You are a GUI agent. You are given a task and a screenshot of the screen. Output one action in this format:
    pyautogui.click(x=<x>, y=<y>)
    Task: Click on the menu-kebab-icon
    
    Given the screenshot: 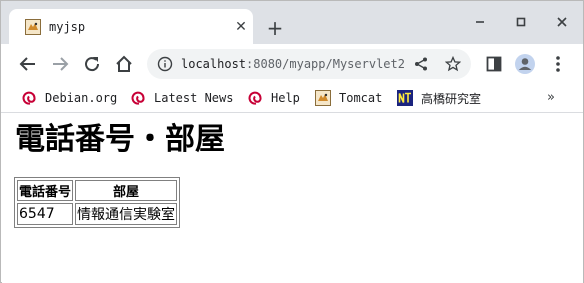 What is the action you would take?
    pyautogui.click(x=558, y=64)
    